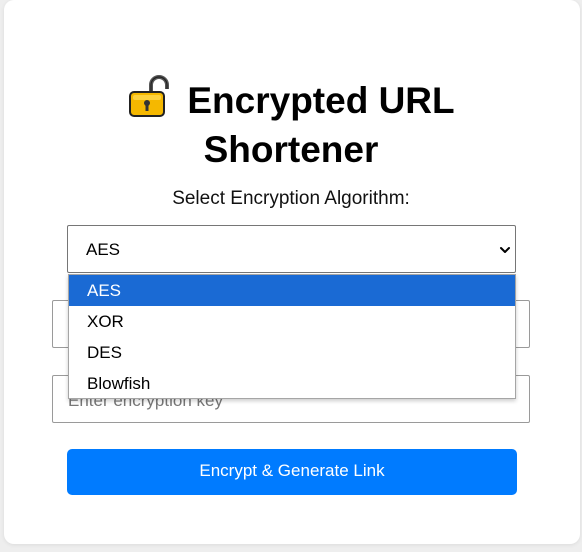 The height and width of the screenshot is (552, 582). Describe the element at coordinates (103, 249) in the screenshot. I see `algorithm-selected-value: AES` at that location.